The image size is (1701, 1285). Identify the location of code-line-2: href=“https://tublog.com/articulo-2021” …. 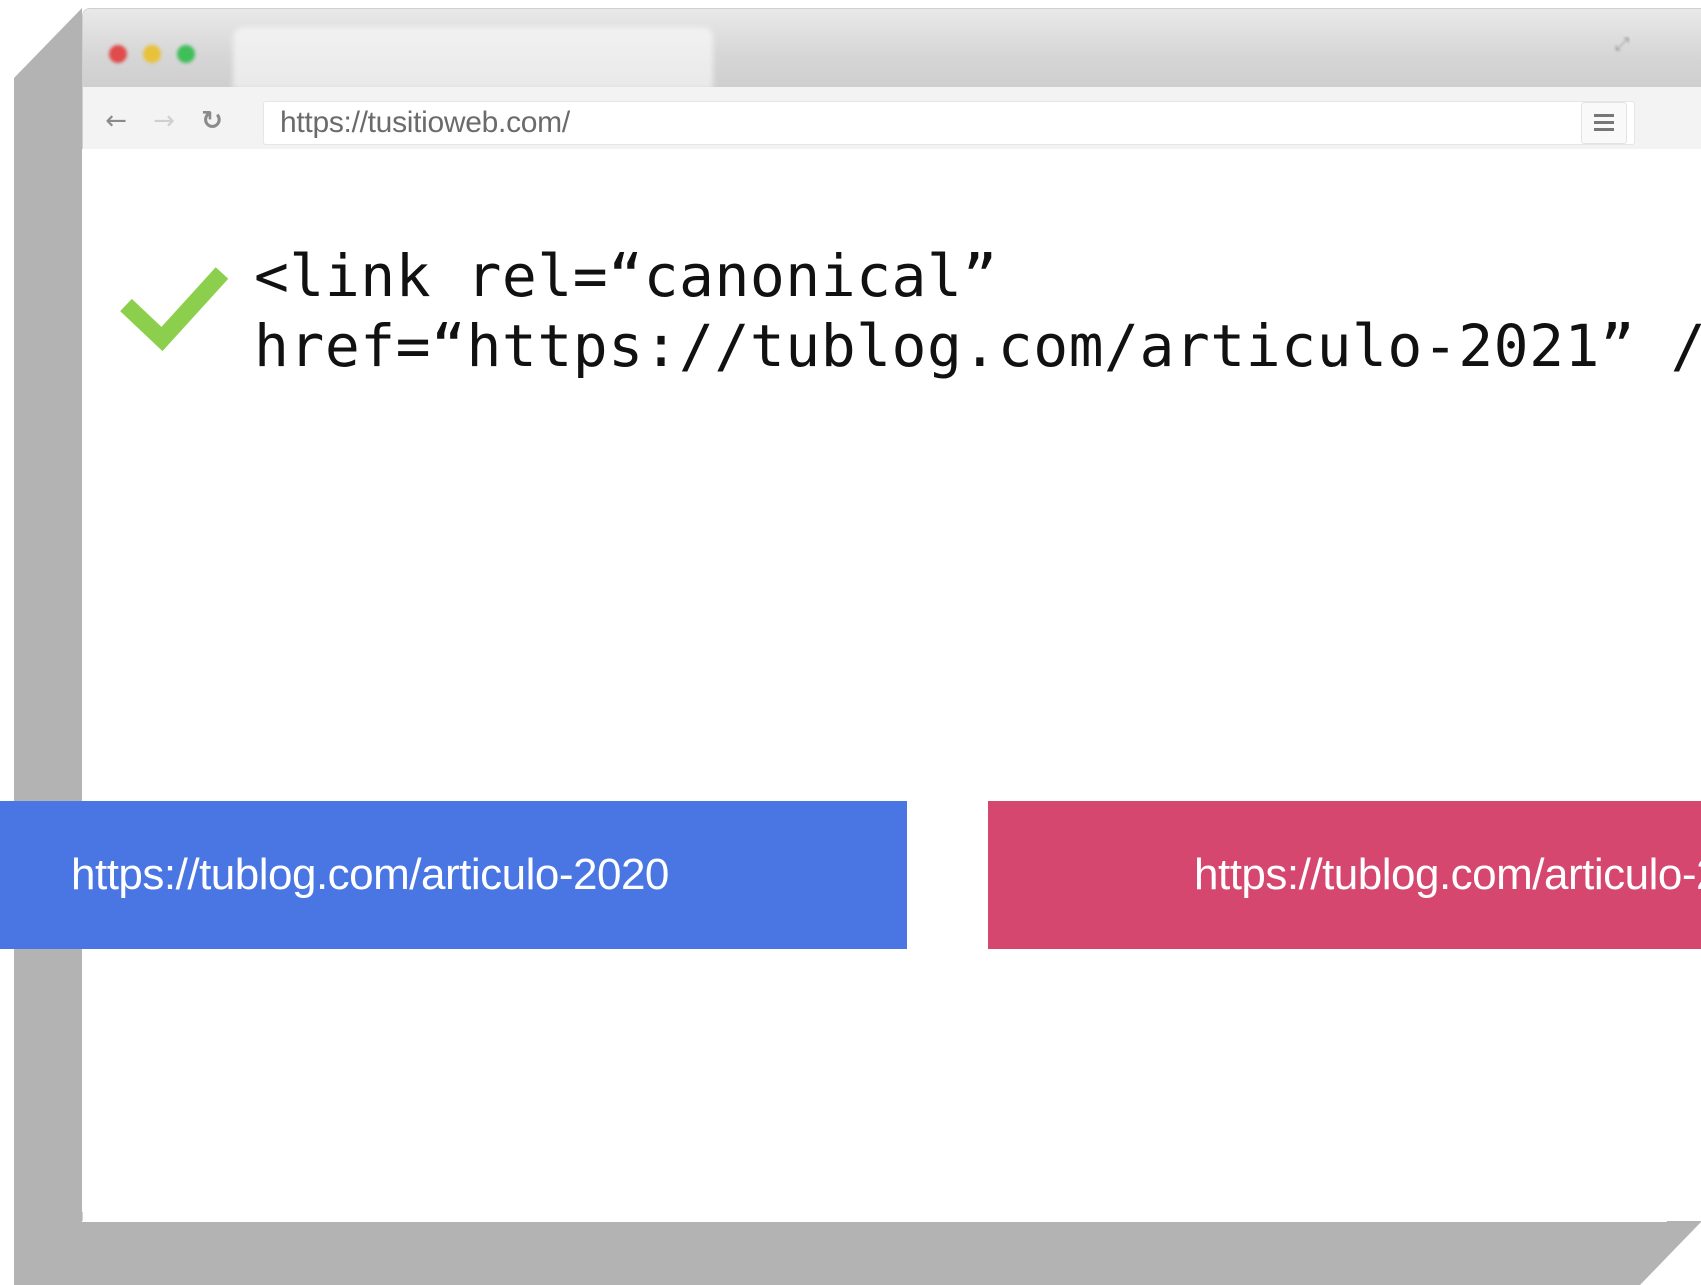
(977, 346).